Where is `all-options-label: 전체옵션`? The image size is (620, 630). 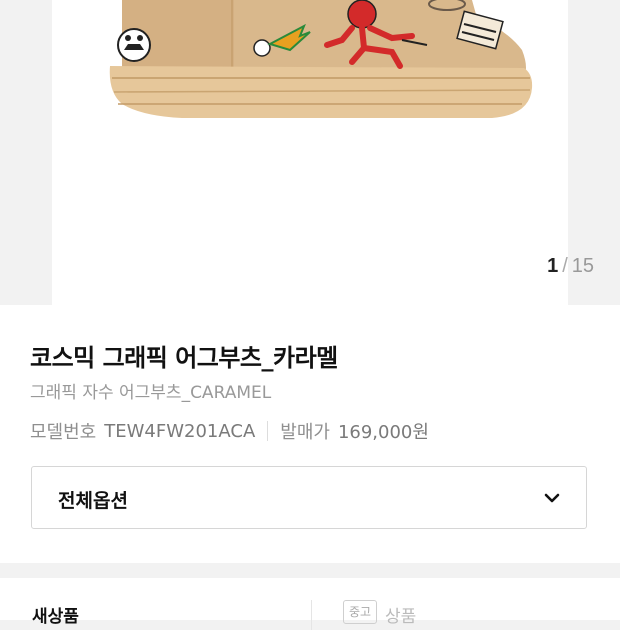
all-options-label: 전체옵션 is located at coordinates (93, 501).